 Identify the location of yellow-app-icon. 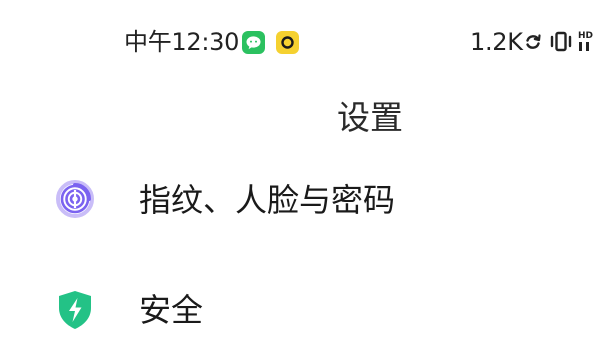
(287, 42).